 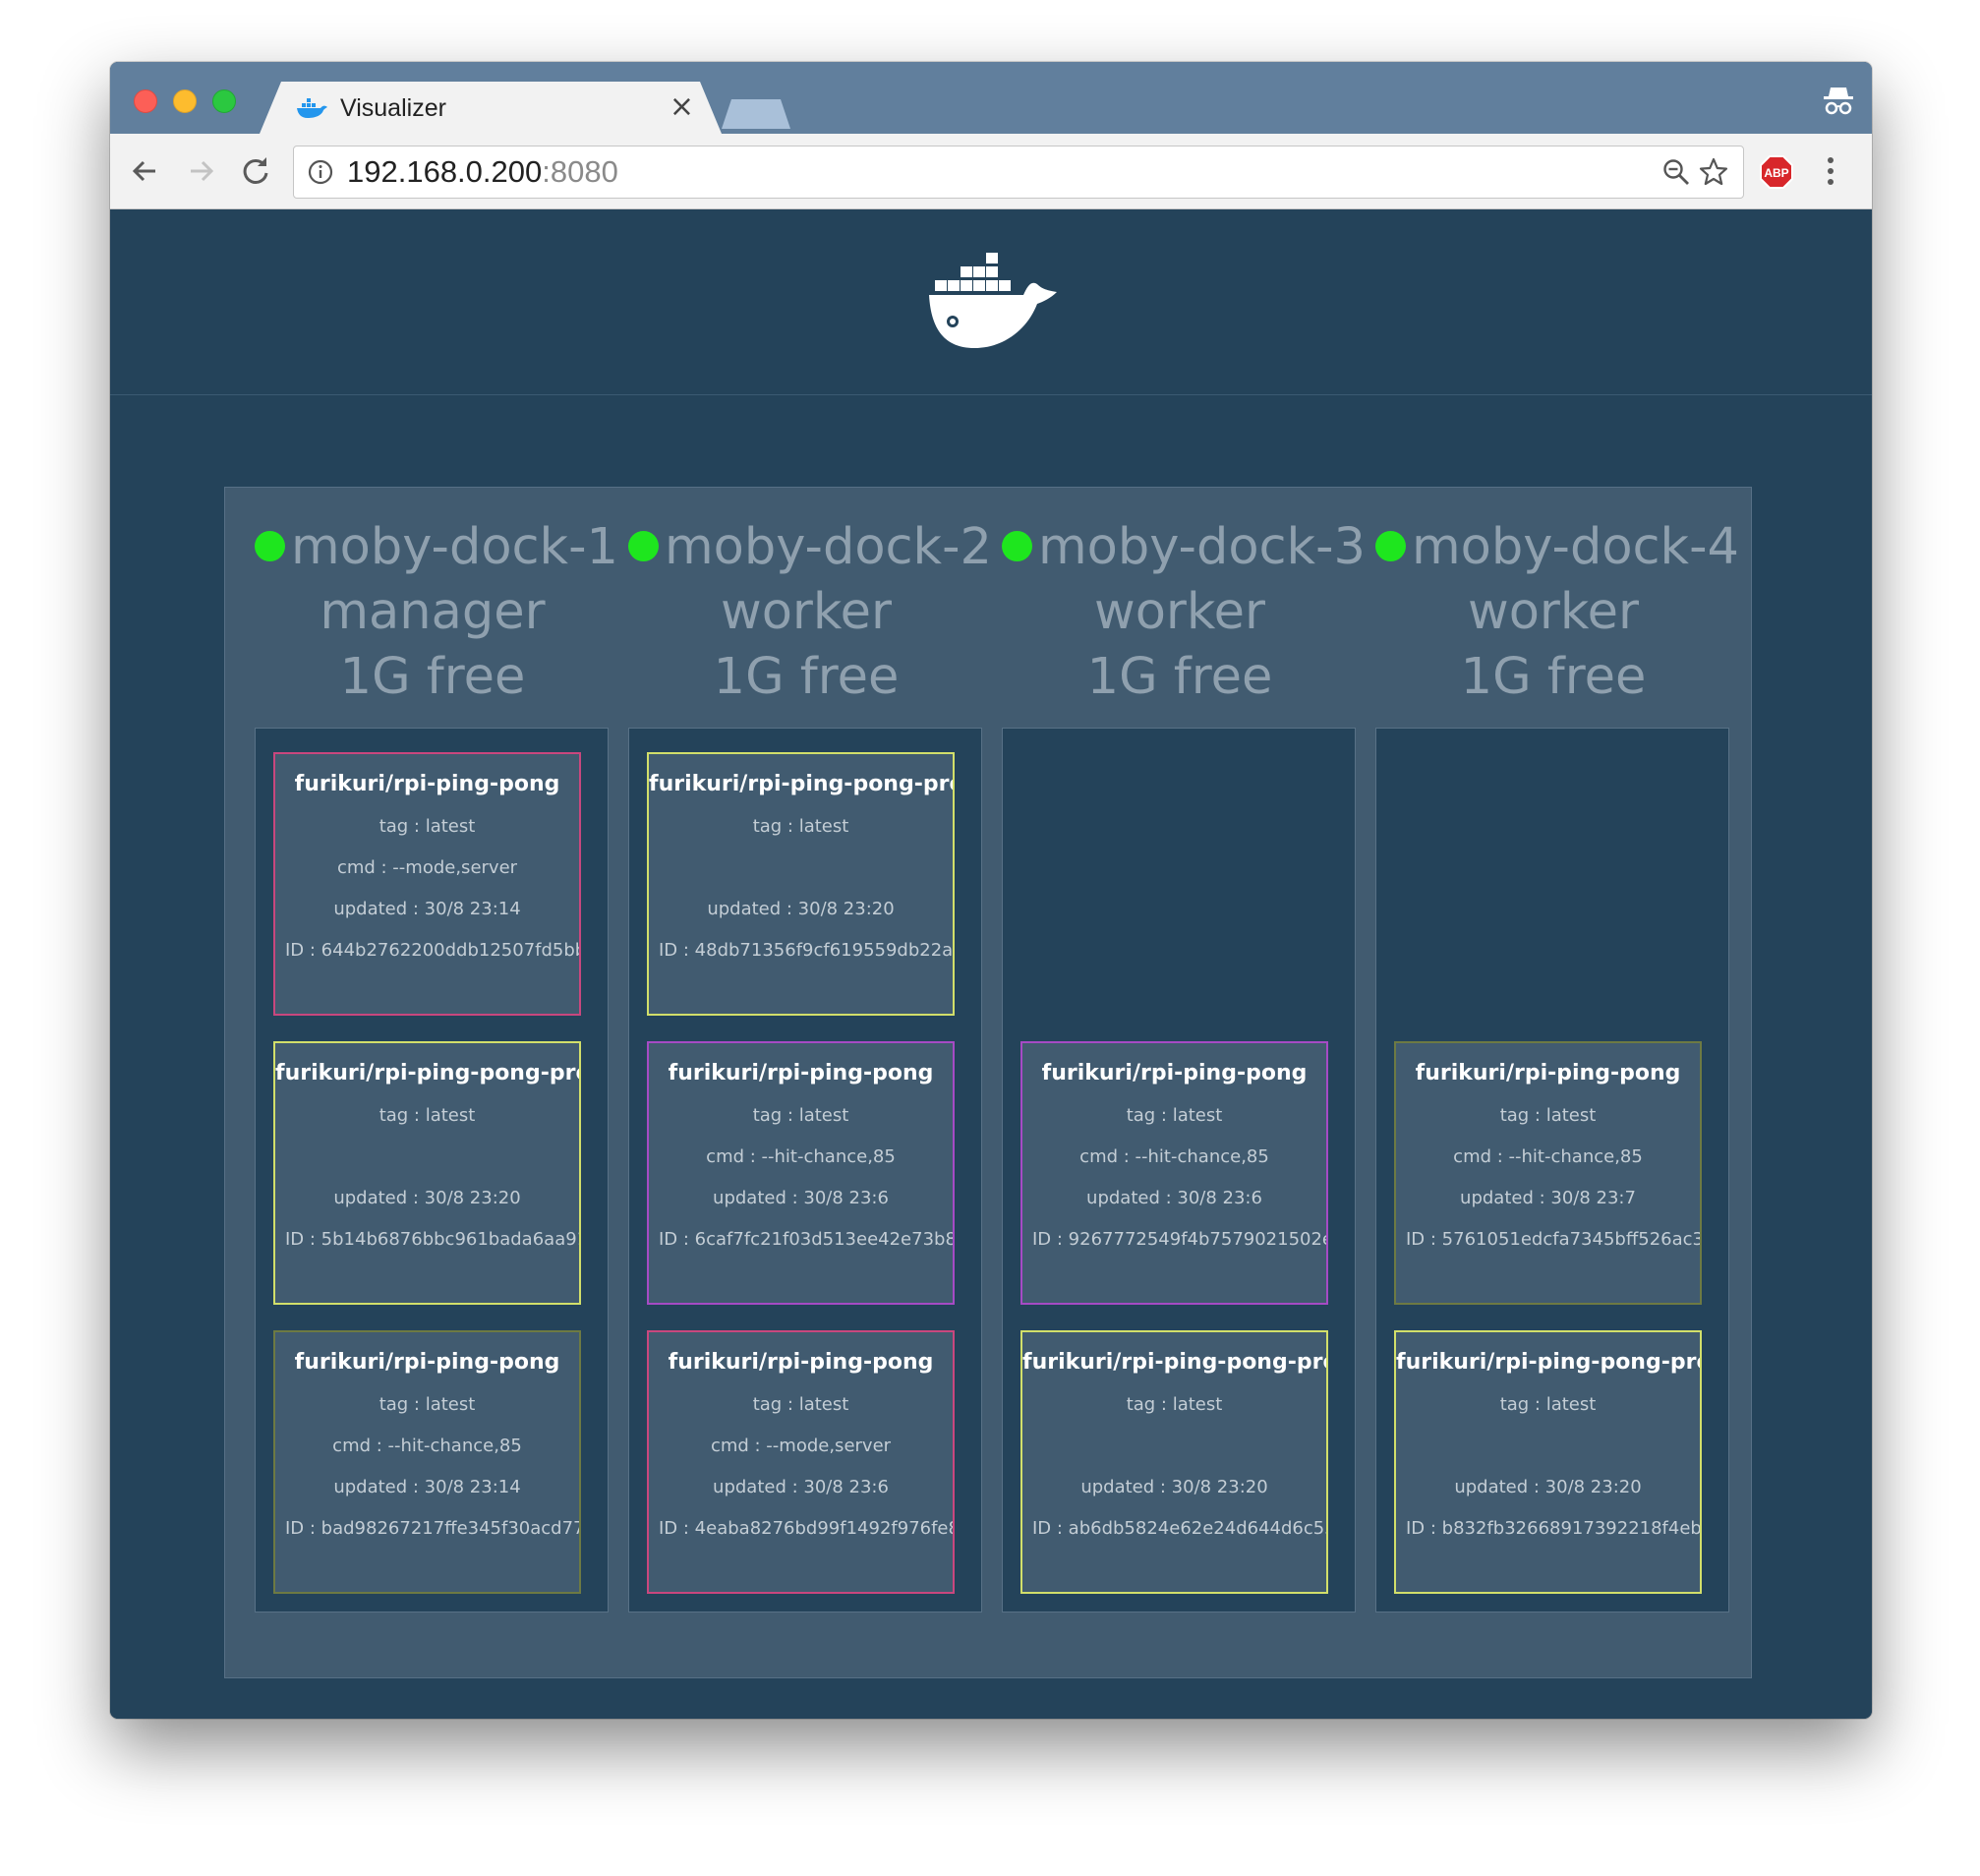 What do you see at coordinates (145, 171) in the screenshot?
I see `back-arrow-icon` at bounding box center [145, 171].